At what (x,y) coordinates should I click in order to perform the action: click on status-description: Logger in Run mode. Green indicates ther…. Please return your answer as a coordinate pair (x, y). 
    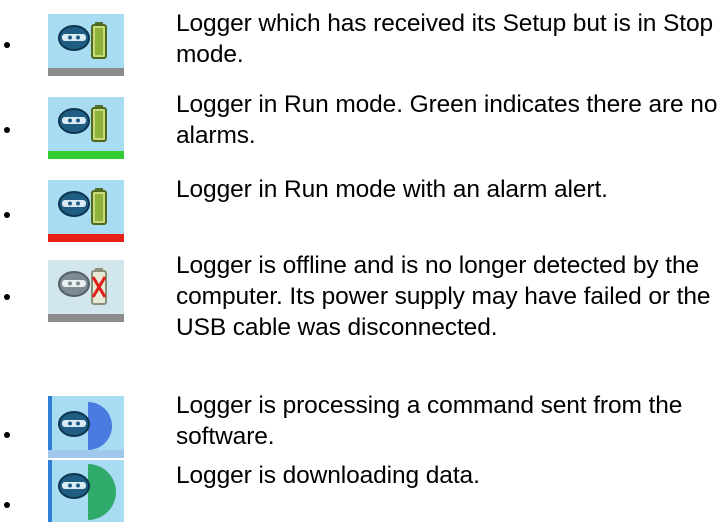
    Looking at the image, I should click on (447, 120).